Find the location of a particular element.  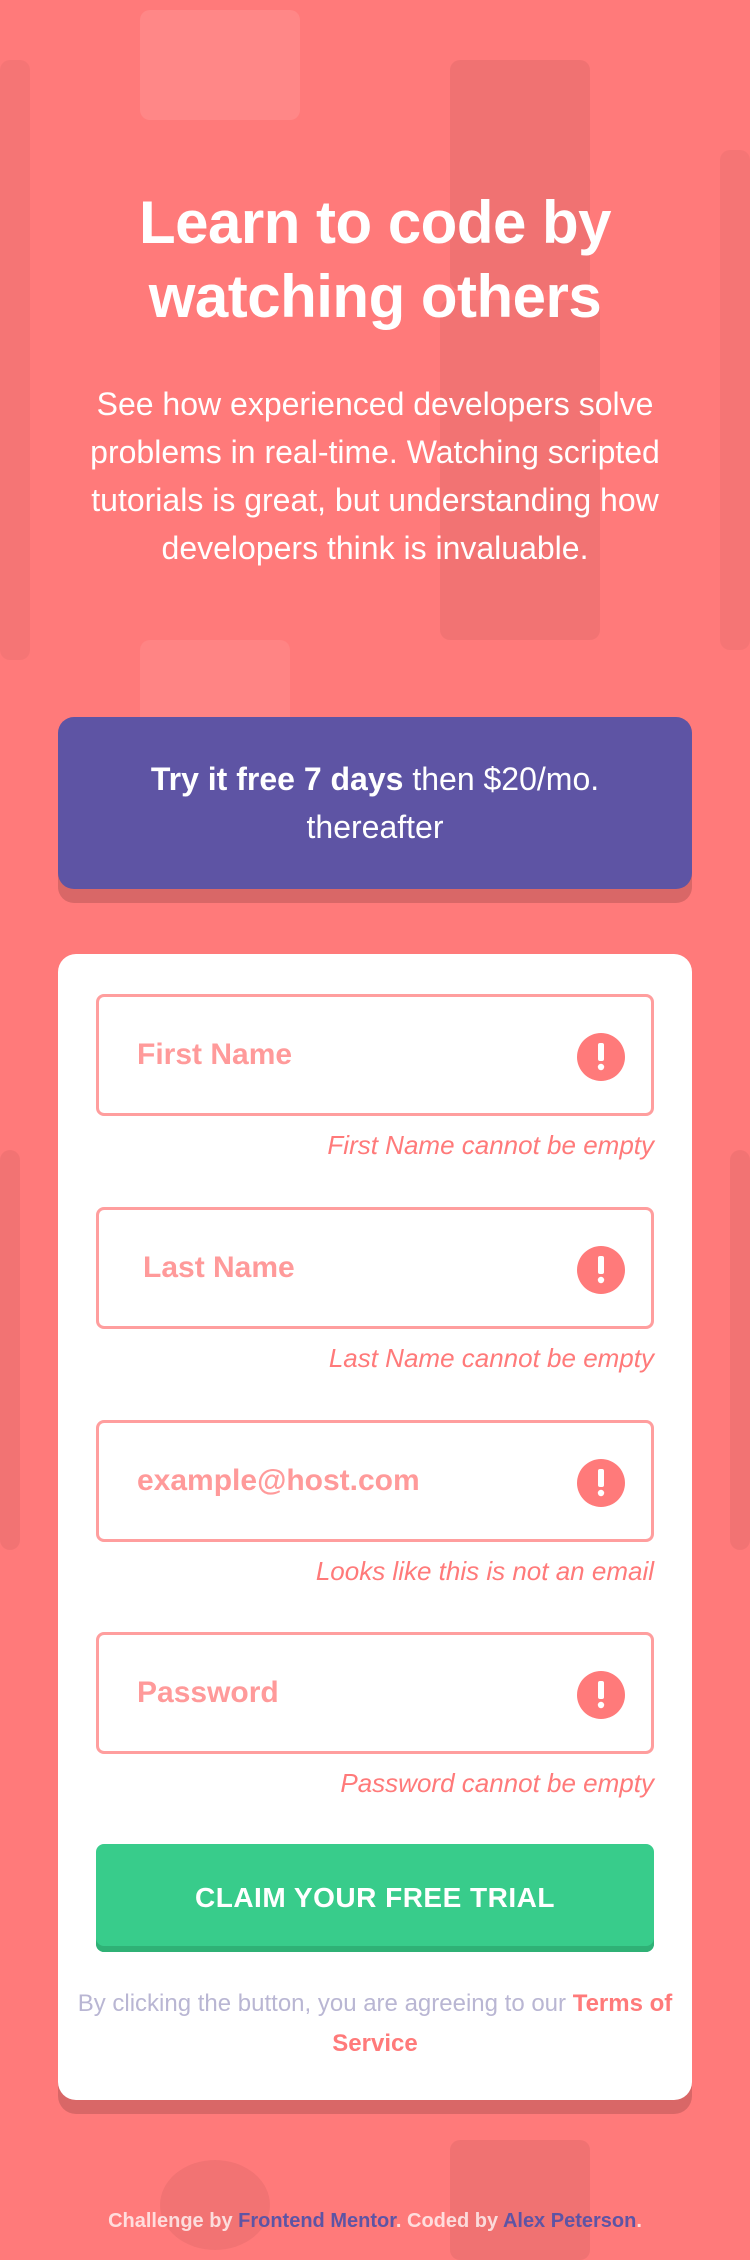

hero-title-line-1: Learn to code by is located at coordinates (375, 222).